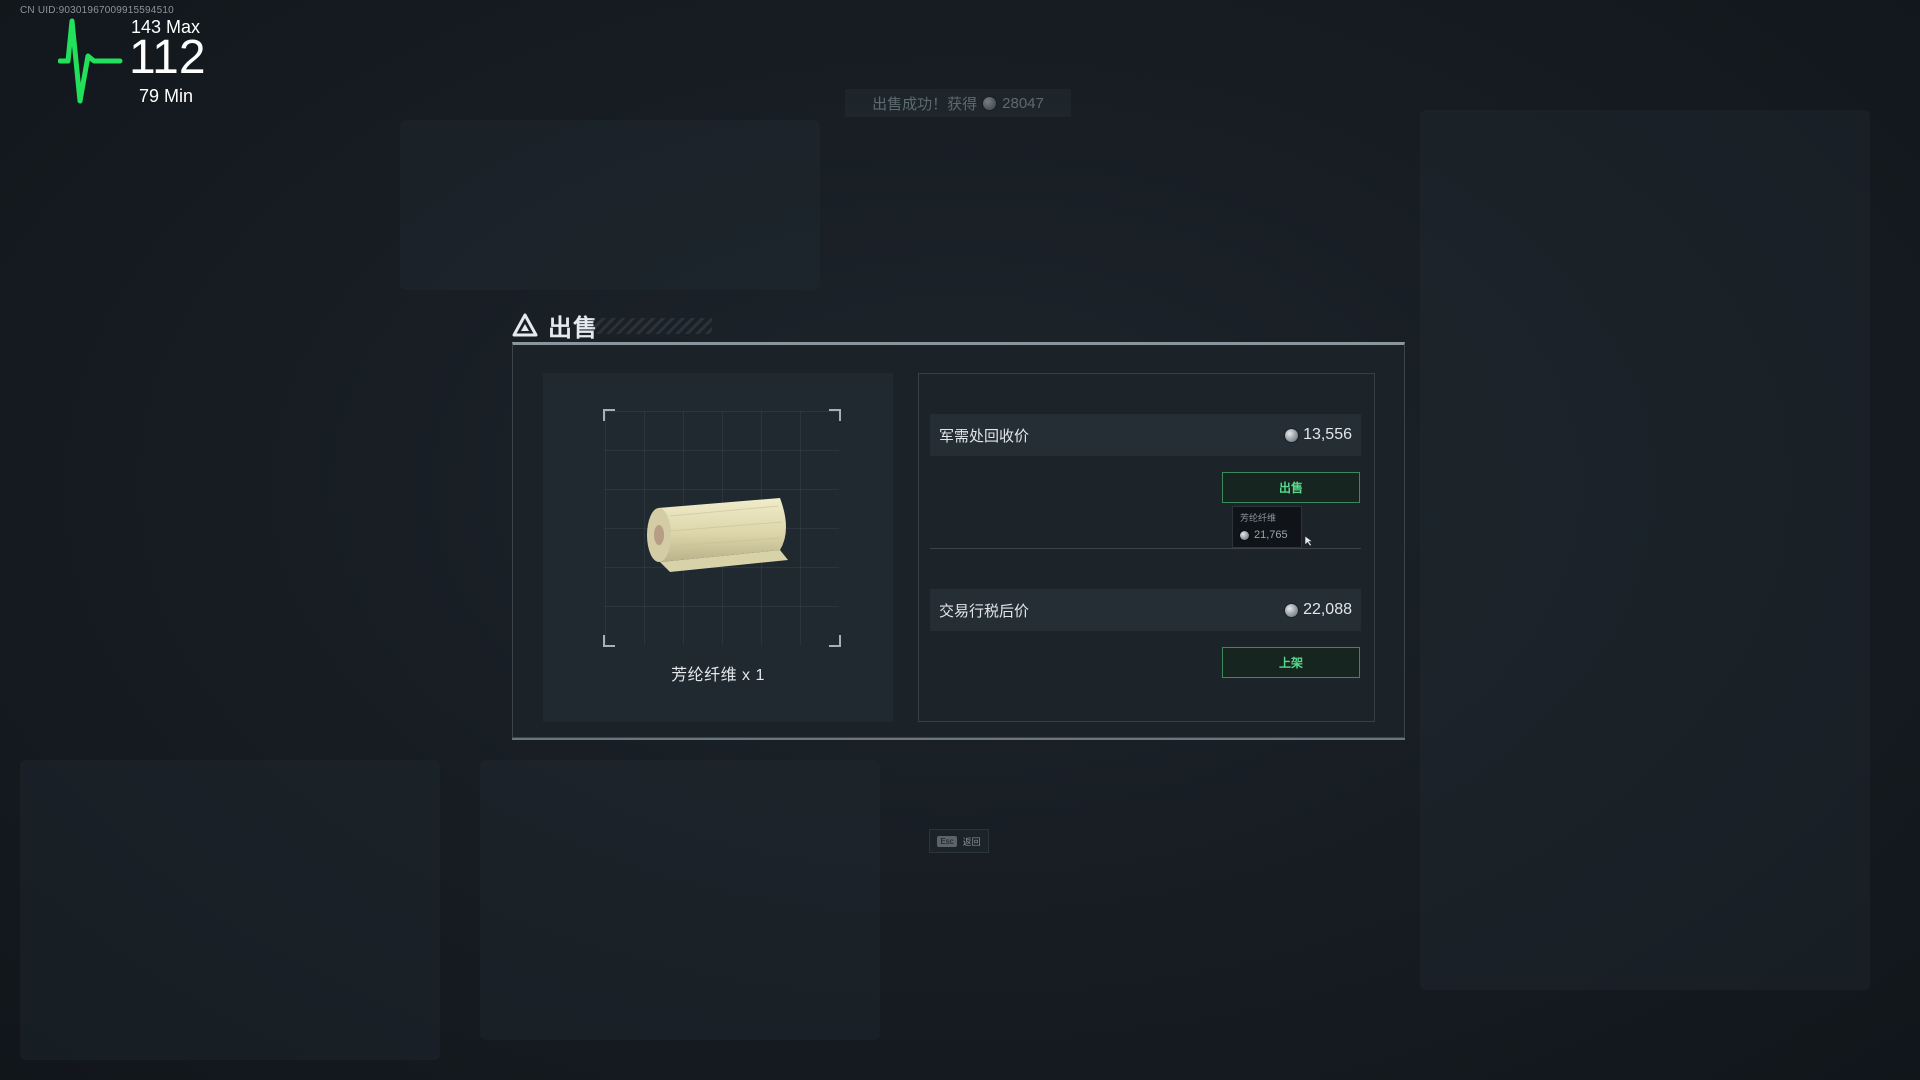 This screenshot has width=1920, height=1080. What do you see at coordinates (1023, 103) in the screenshot?
I see `toast-amount: 28047` at bounding box center [1023, 103].